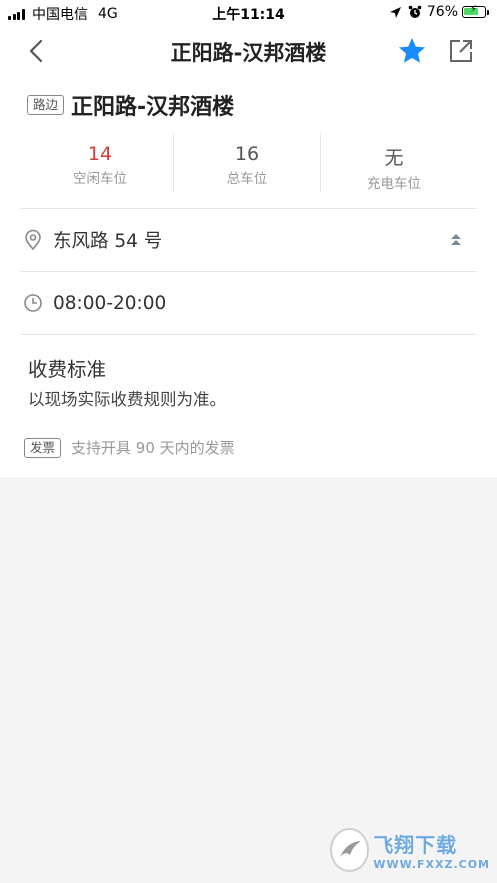 Image resolution: width=497 pixels, height=883 pixels. Describe the element at coordinates (33, 240) in the screenshot. I see `location-pin-icon` at that location.